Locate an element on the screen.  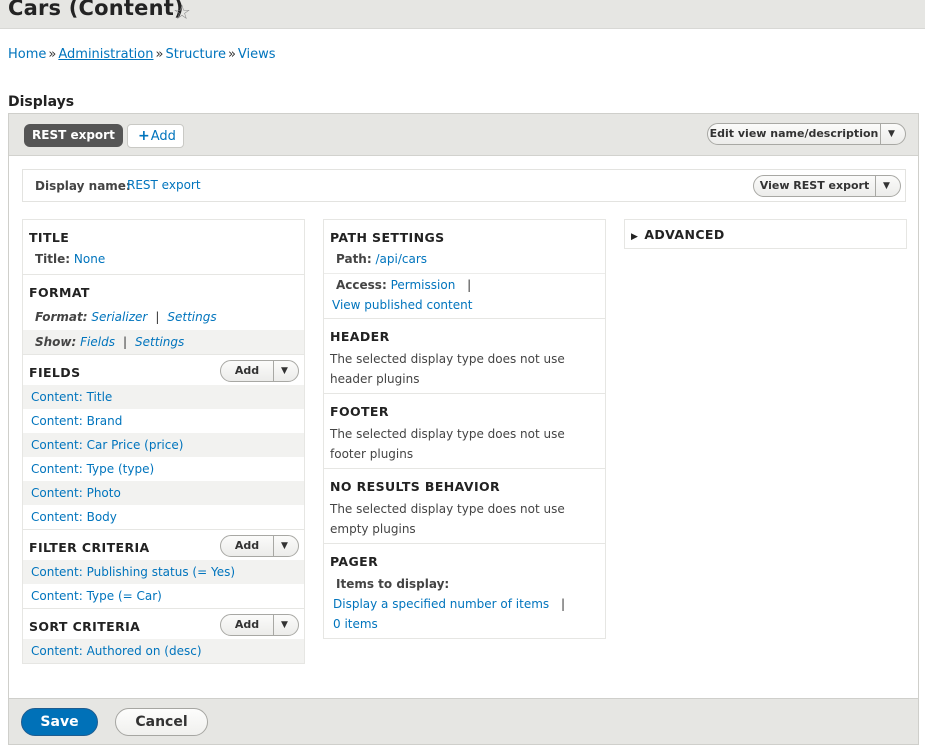
field-type-link: Content: Type (type) is located at coordinates (92, 469).